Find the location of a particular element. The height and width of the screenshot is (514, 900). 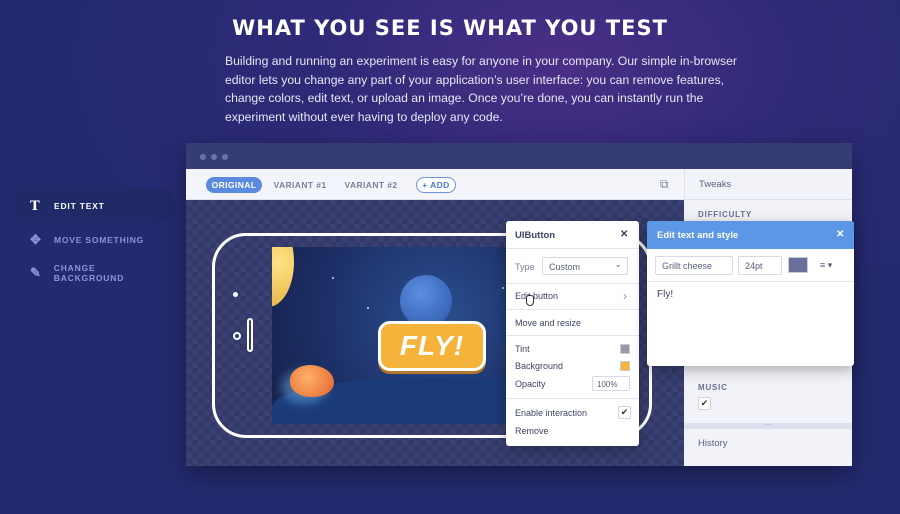

type-select-value: Custom is located at coordinates (565, 267).